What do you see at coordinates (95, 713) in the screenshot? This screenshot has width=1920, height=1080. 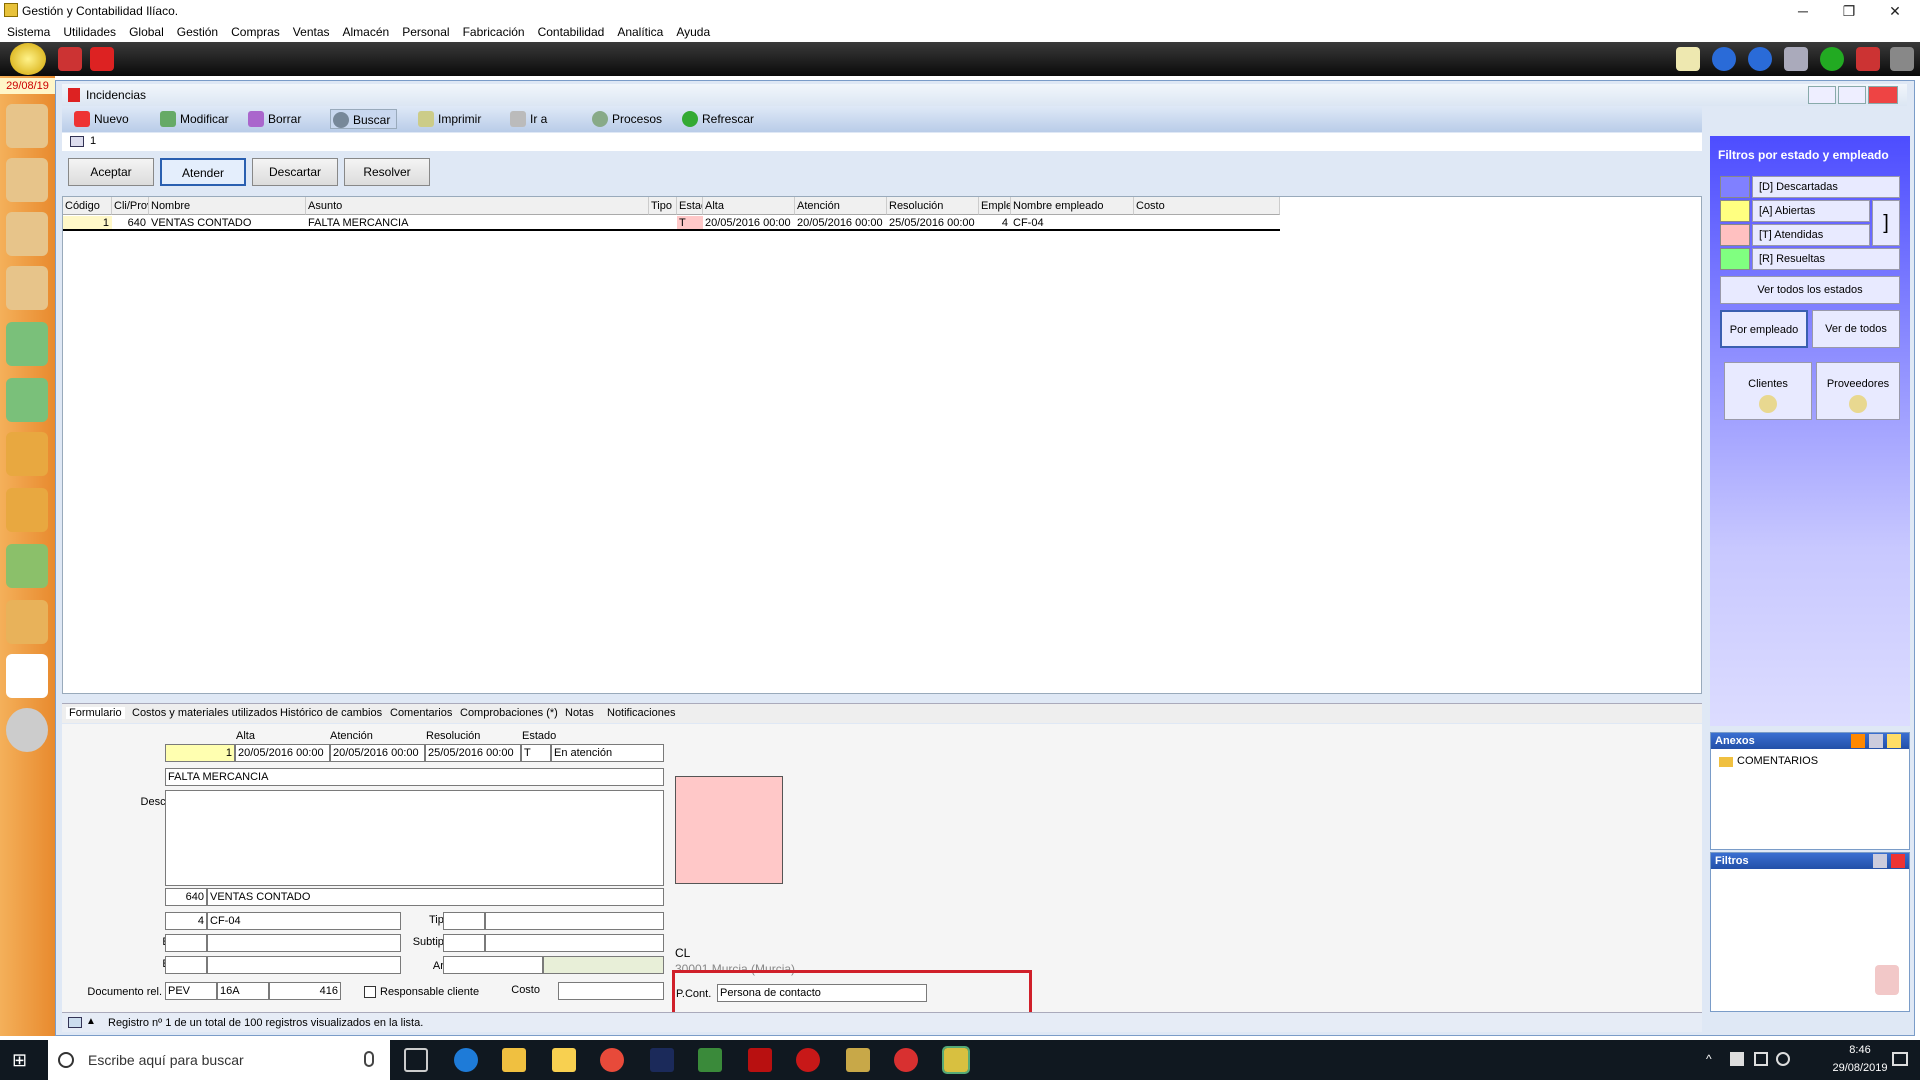 I see `tab-formulario: Formulario` at bounding box center [95, 713].